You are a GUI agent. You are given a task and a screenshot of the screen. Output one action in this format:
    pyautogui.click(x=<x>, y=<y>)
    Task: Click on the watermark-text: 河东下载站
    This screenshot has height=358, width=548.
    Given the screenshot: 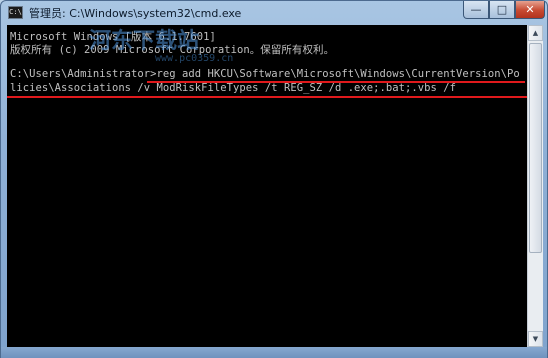 What is the action you would take?
    pyautogui.click(x=144, y=41)
    